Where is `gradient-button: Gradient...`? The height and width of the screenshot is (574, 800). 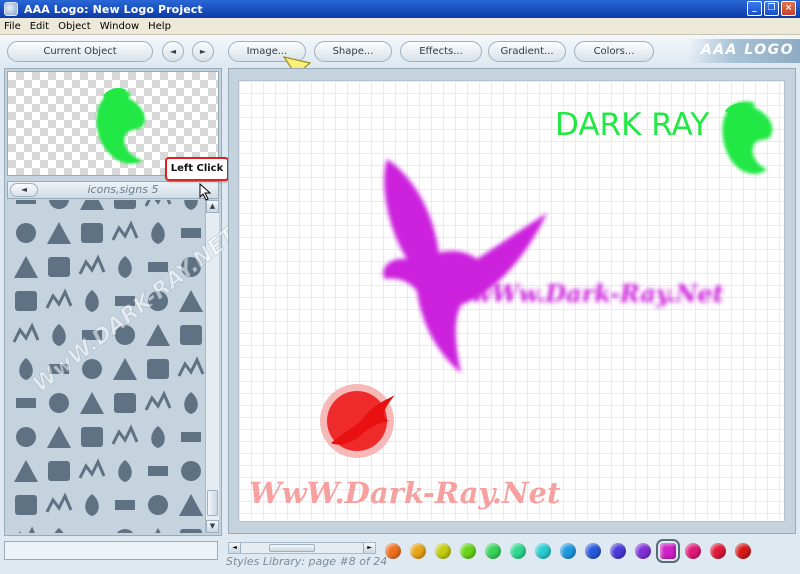
gradient-button: Gradient... is located at coordinates (527, 51).